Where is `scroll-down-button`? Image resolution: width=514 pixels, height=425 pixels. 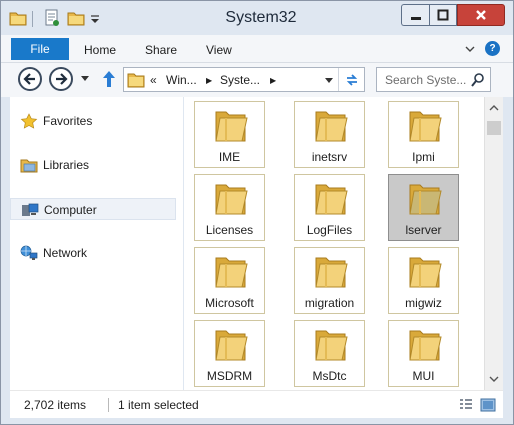
scroll-down-button is located at coordinates (494, 379).